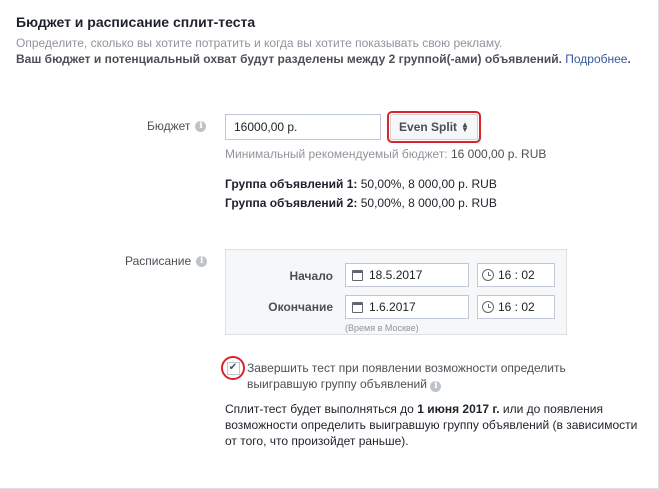  I want to click on timezone-note: (Время в Москве), so click(382, 328).